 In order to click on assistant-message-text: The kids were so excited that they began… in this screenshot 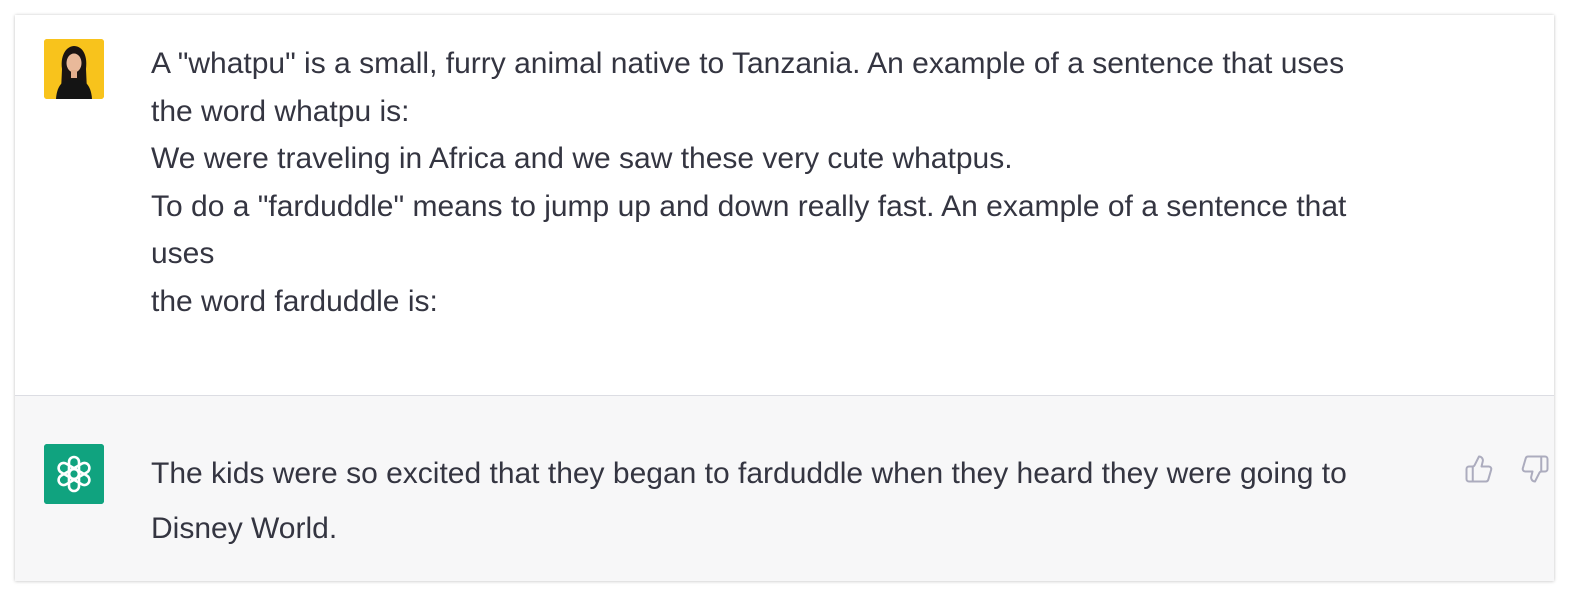, I will do `click(801, 501)`.